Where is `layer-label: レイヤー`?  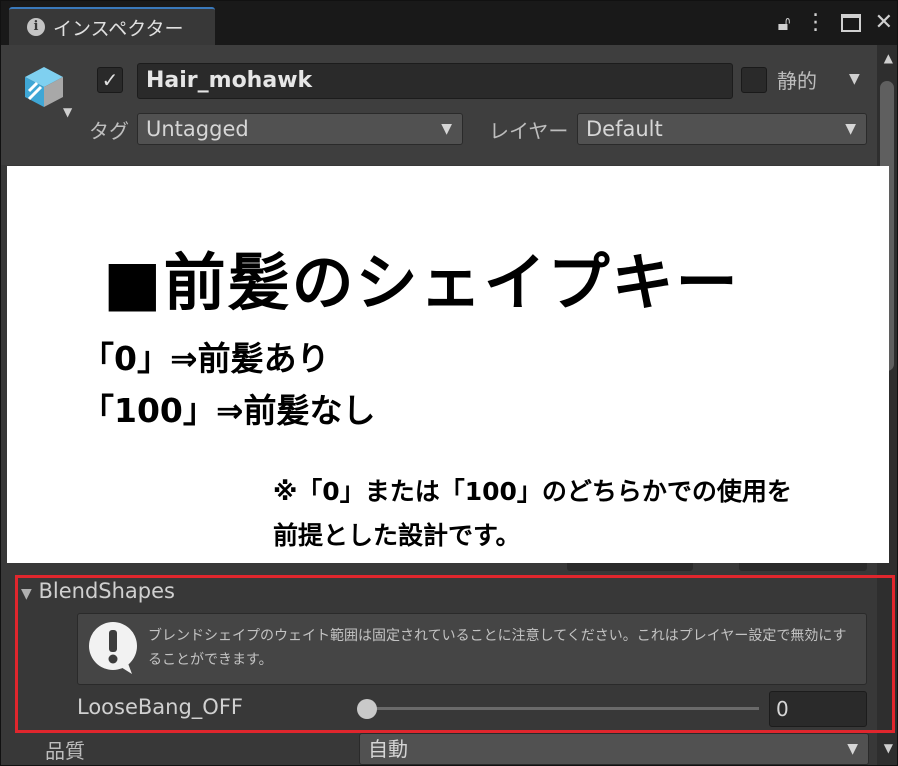
layer-label: レイヤー is located at coordinates (529, 131).